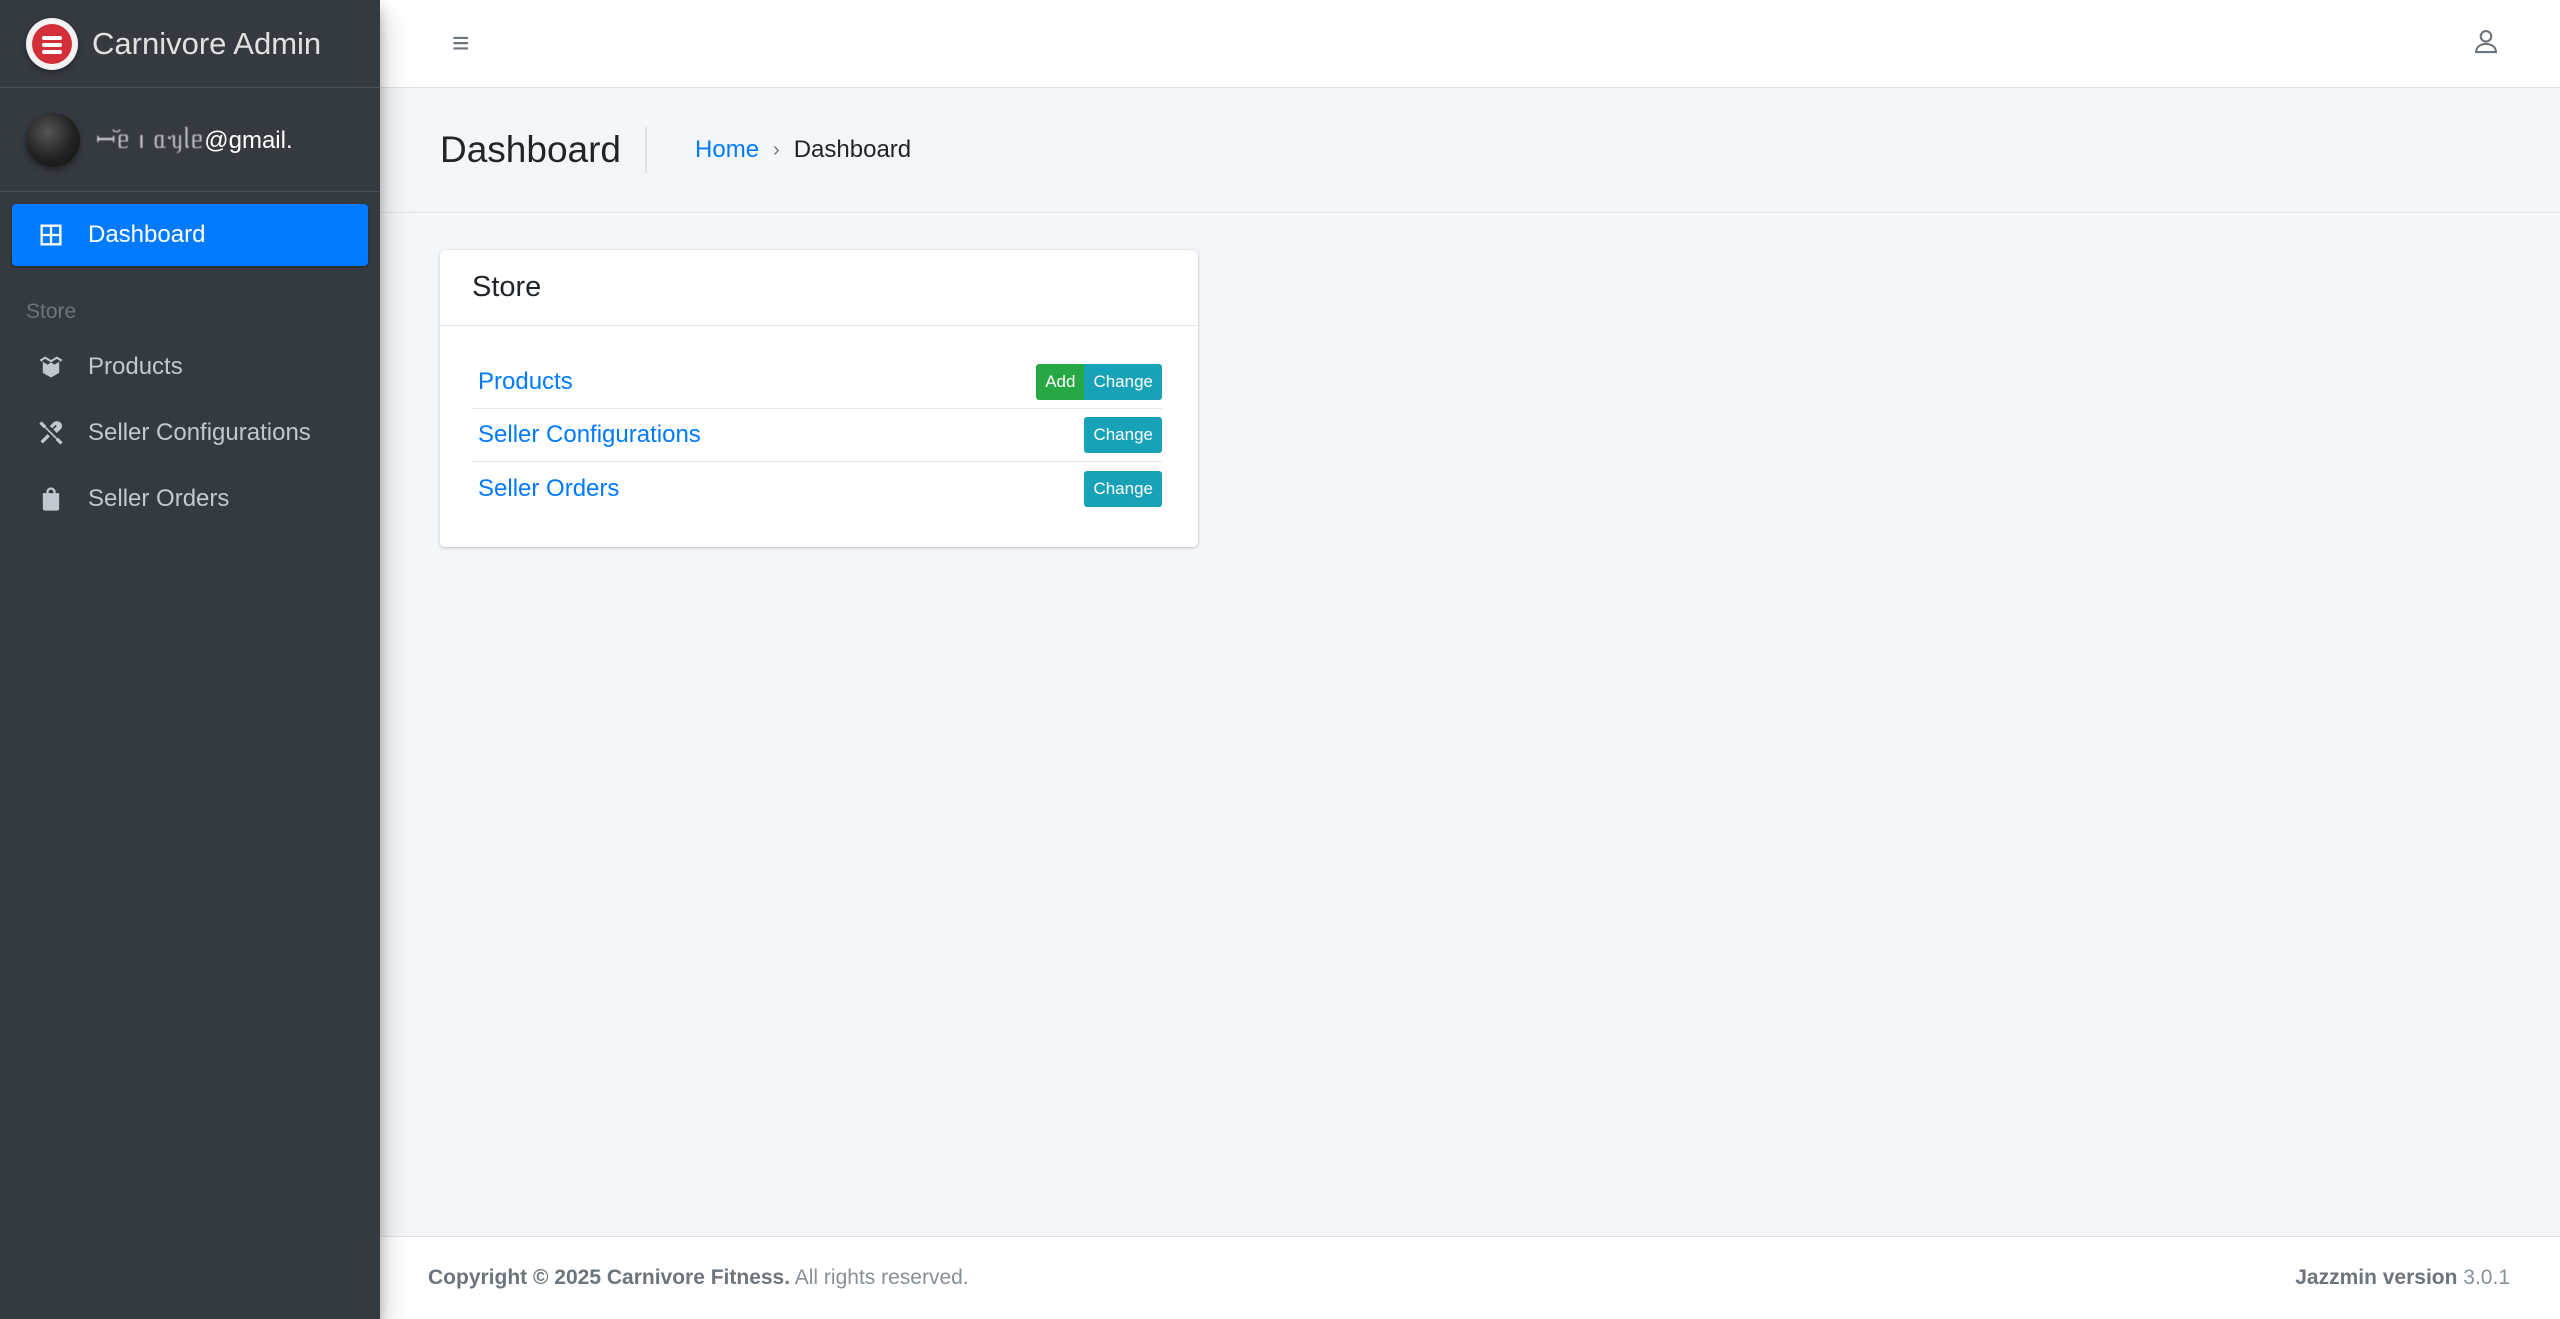 Image resolution: width=2560 pixels, height=1319 pixels. I want to click on products-link: Products, so click(525, 382).